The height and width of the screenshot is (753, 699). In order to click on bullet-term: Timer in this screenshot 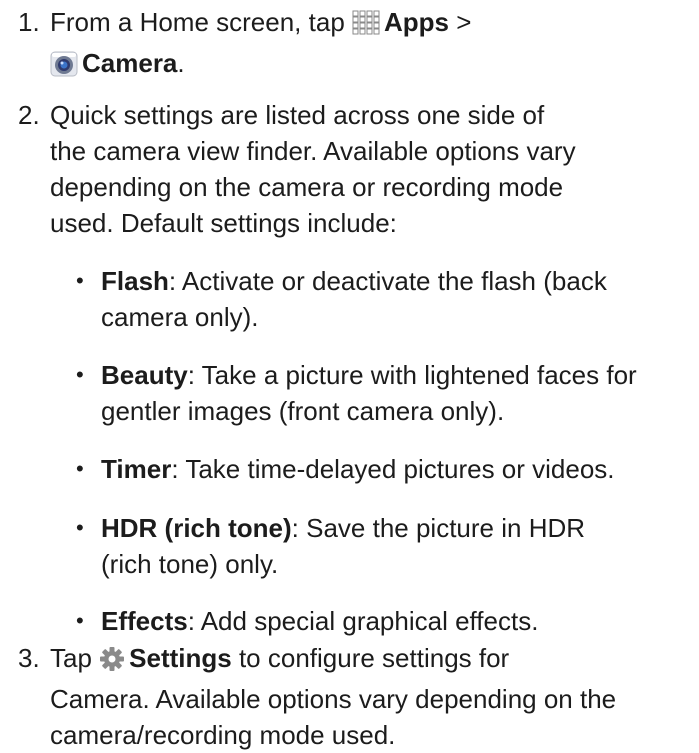, I will do `click(136, 469)`.